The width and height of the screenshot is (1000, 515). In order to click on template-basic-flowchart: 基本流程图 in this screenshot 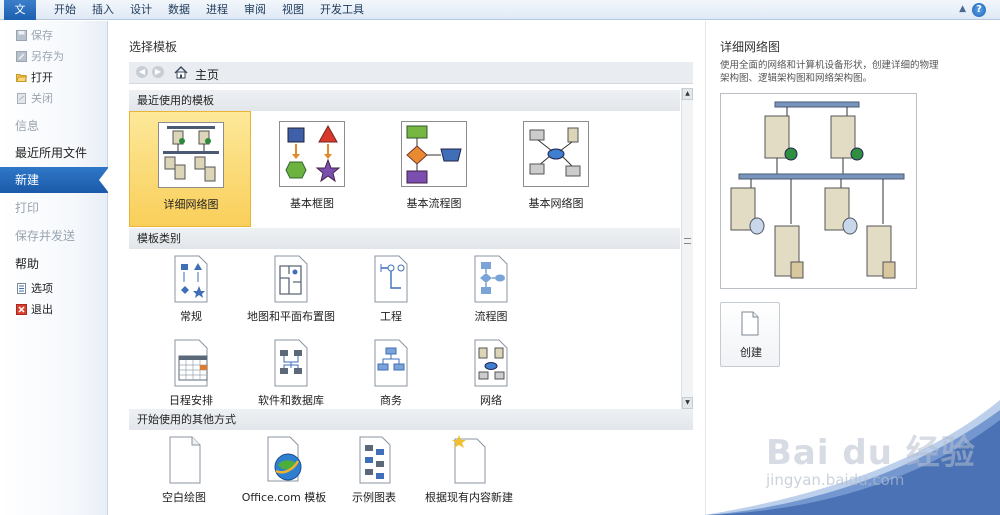, I will do `click(434, 169)`.